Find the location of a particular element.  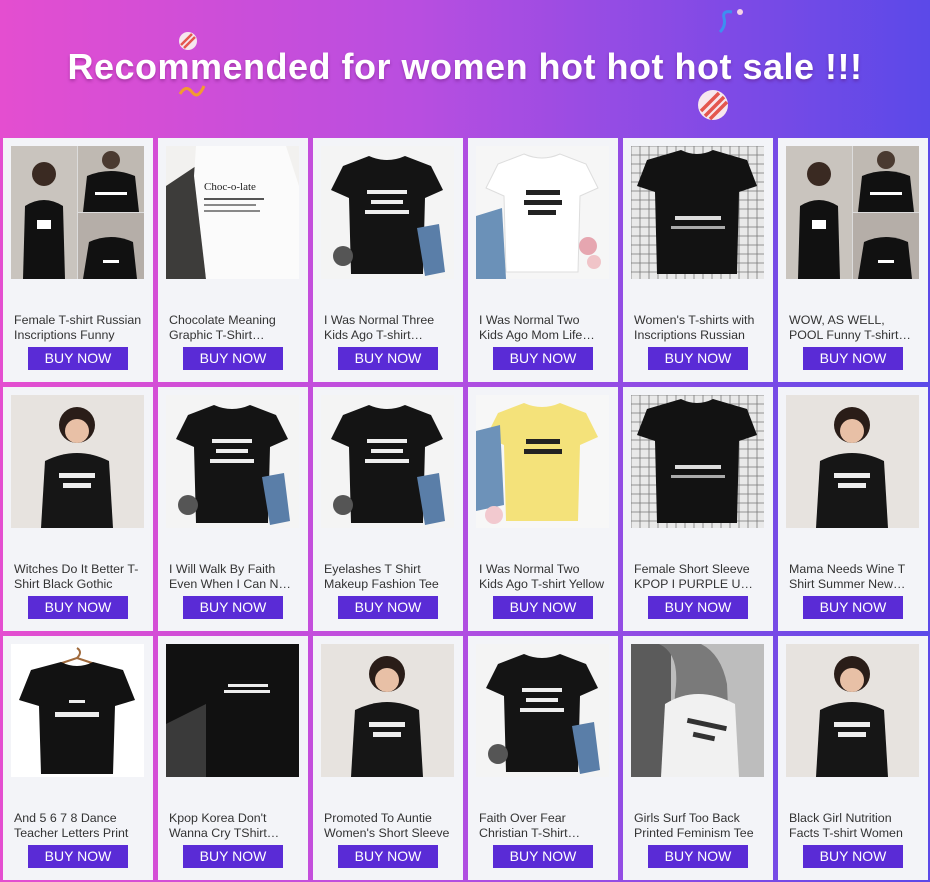

product-title: Promoted To Auntie Women's Short Sleeve is located at coordinates (388, 826).